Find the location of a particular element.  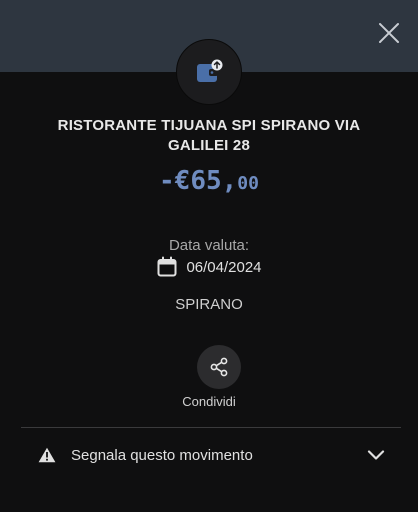

wallet-transfer-icon is located at coordinates (210, 70).